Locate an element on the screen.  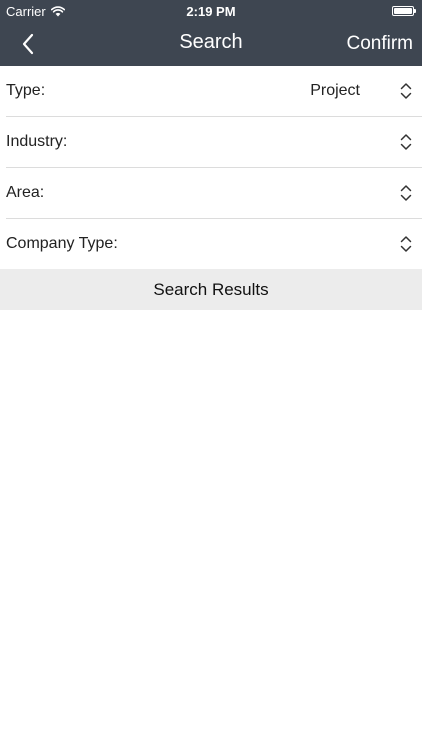
top-bar: Carrier 2:19 PM Search Confirm is located at coordinates (211, 33).